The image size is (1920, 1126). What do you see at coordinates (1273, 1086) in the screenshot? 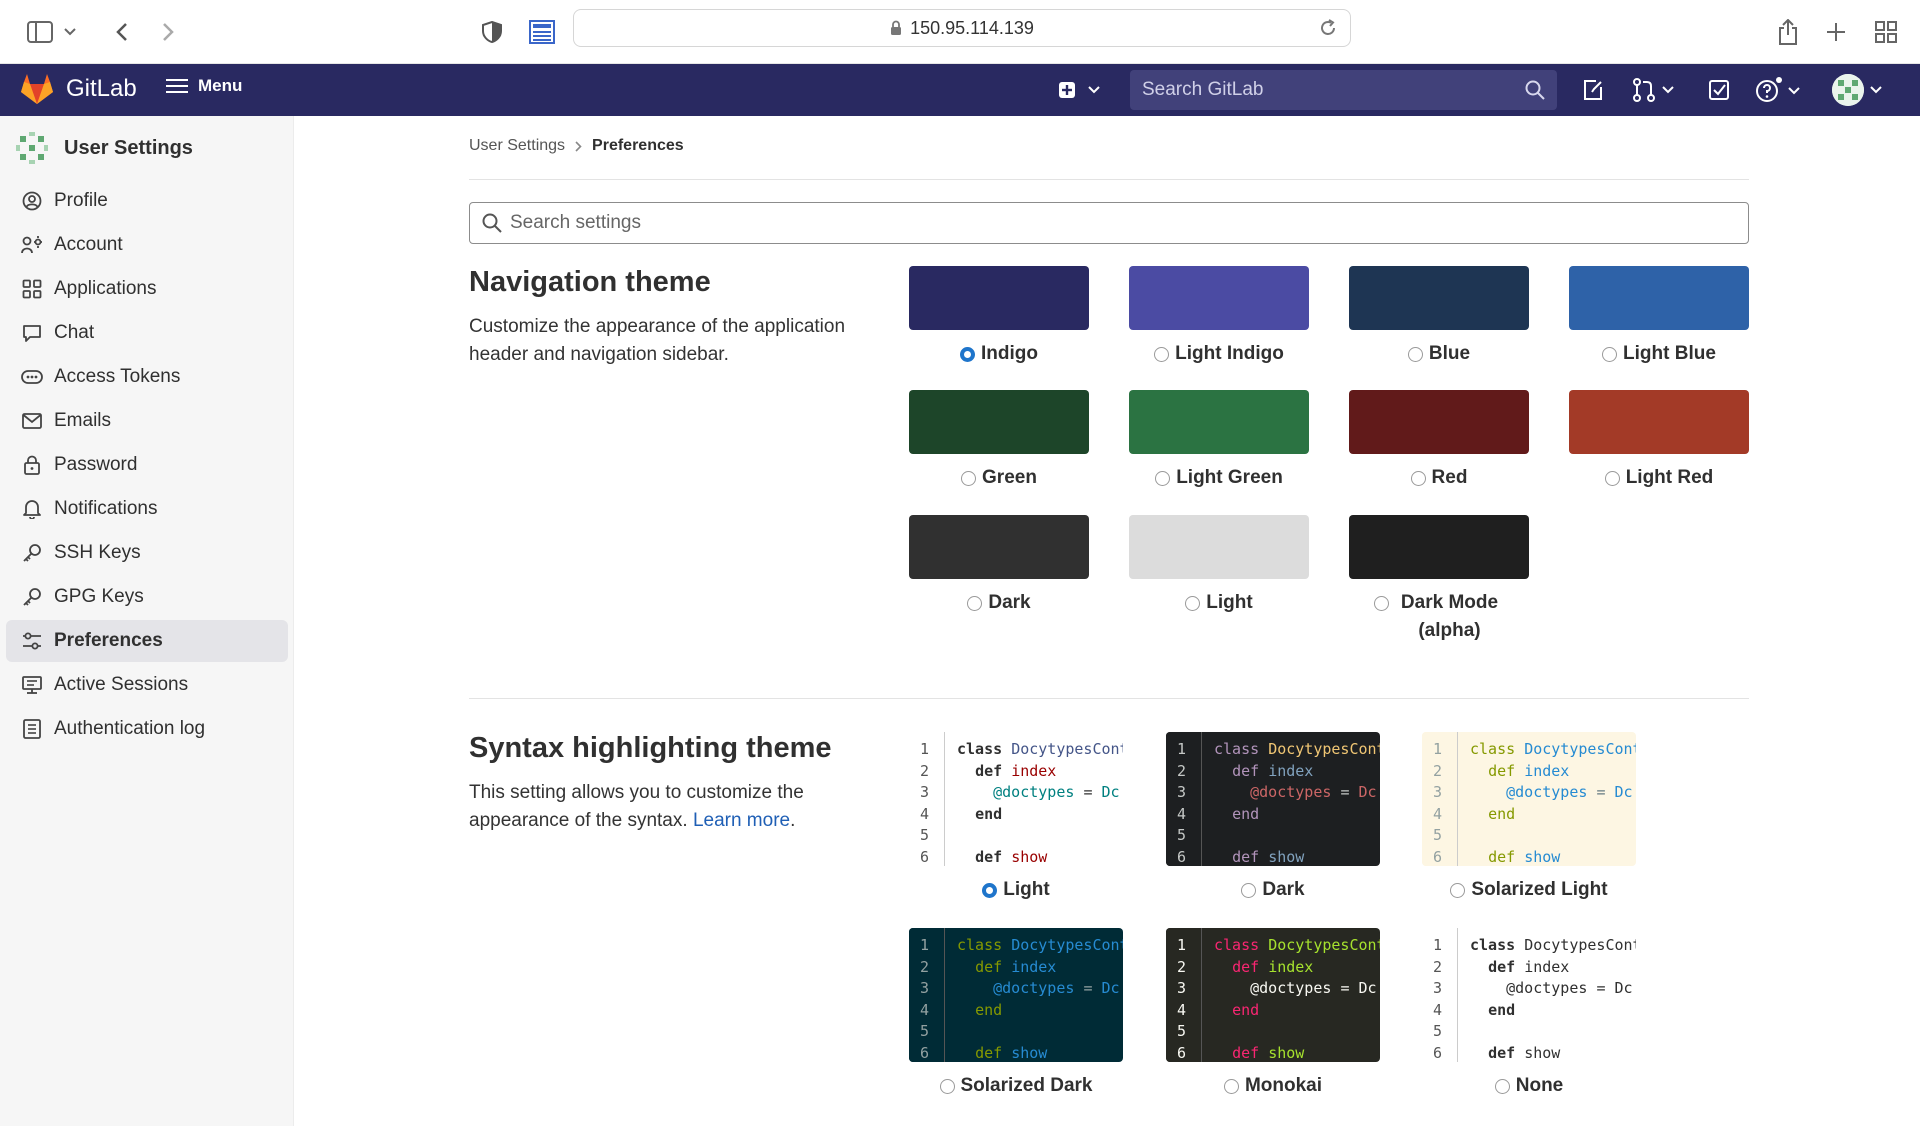
I see `syntax-option-monokai: Monokai` at bounding box center [1273, 1086].